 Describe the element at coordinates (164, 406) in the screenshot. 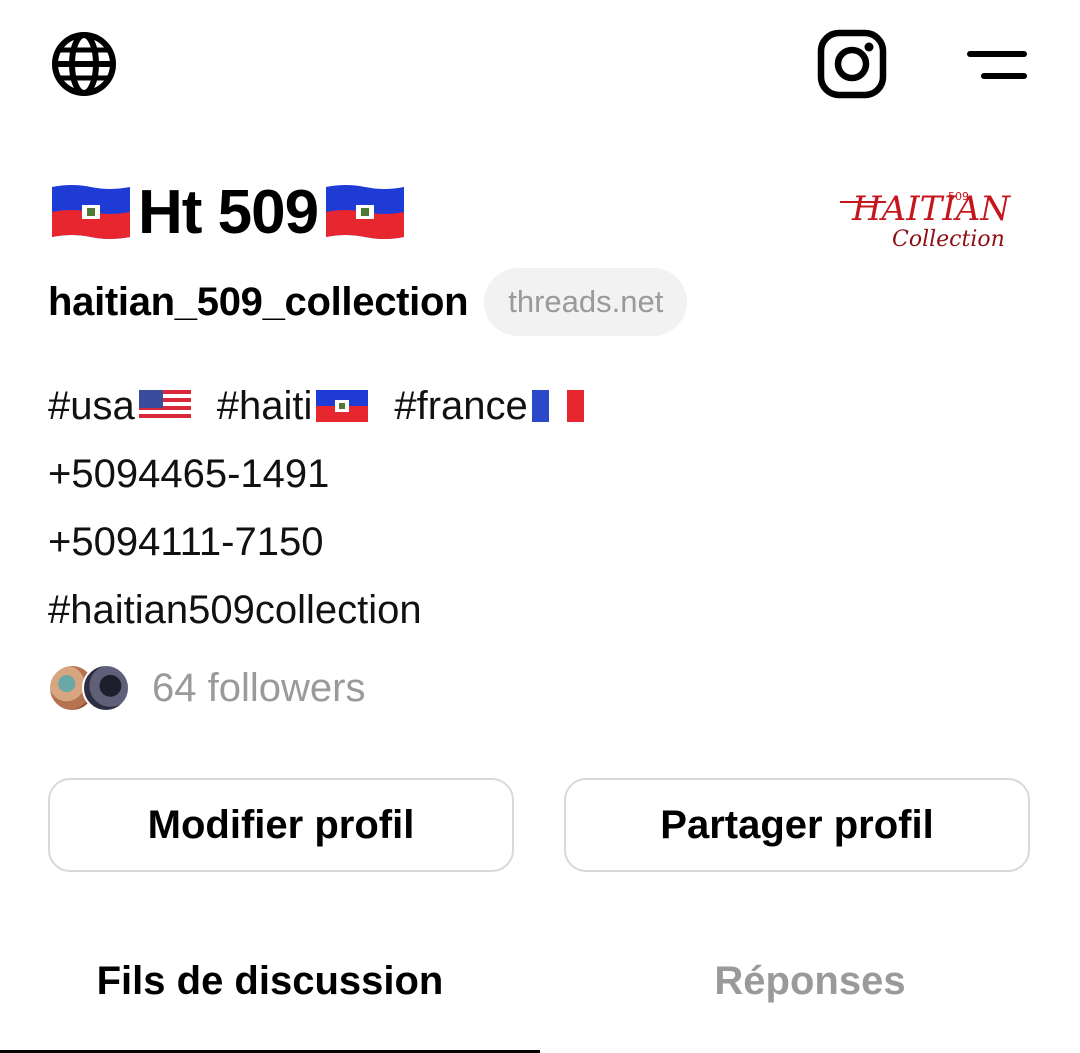

I see `usa-flag-icon` at that location.